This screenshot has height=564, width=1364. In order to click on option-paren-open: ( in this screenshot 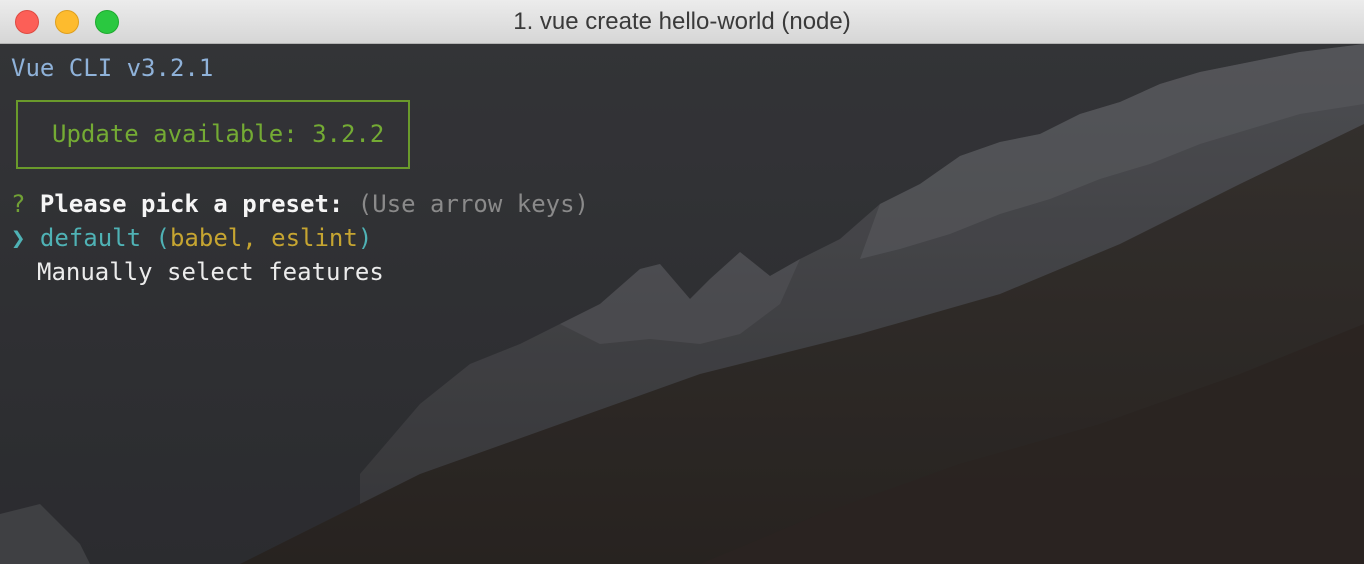, I will do `click(155, 238)`.